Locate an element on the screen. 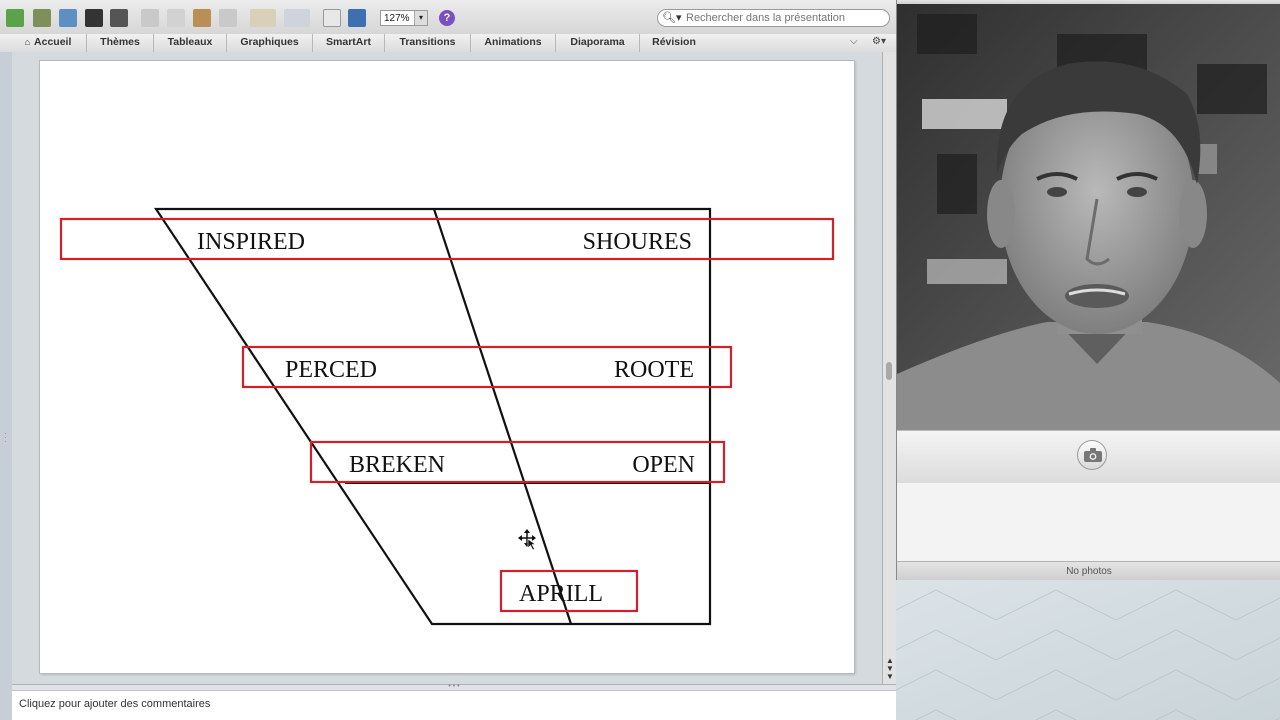  tab-label: Animations is located at coordinates (513, 42).